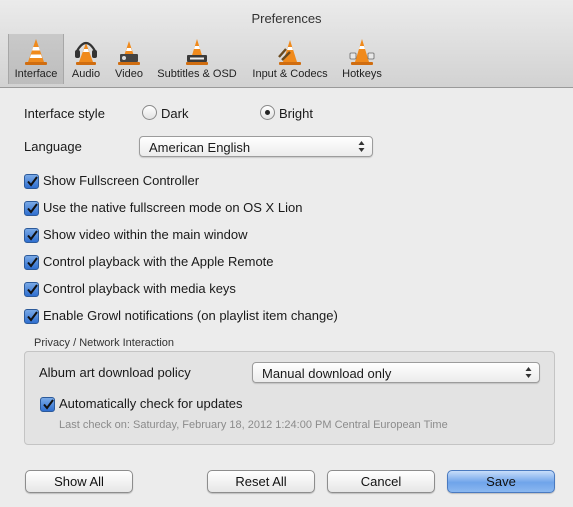  What do you see at coordinates (256, 146) in the screenshot?
I see `language-select: American English` at bounding box center [256, 146].